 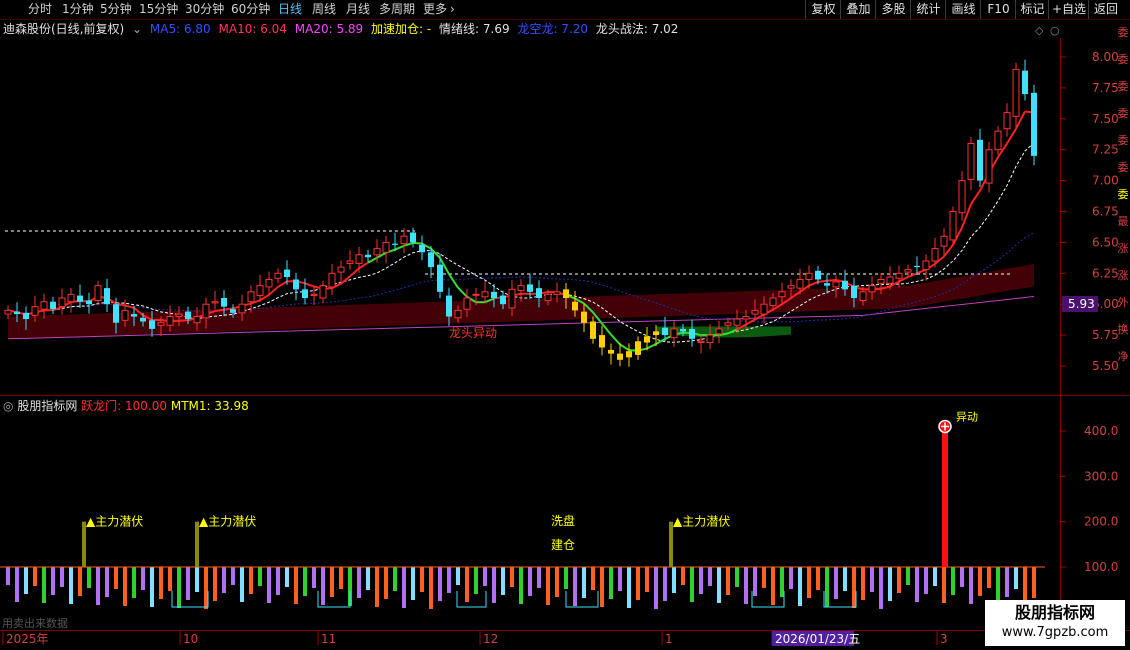 What do you see at coordinates (64, 29) in the screenshot?
I see `stock-title: 迪森股份(日线,前复权)` at bounding box center [64, 29].